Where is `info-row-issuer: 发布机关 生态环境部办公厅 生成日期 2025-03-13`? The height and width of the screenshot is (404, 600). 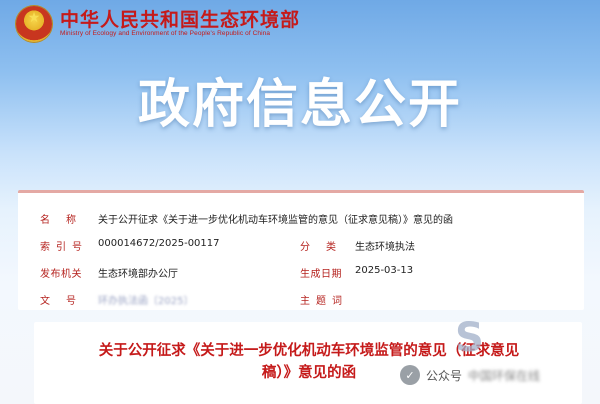
info-row-issuer: 发布机关 生态环境部办公厅 生成日期 2025-03-13 is located at coordinates (301, 275).